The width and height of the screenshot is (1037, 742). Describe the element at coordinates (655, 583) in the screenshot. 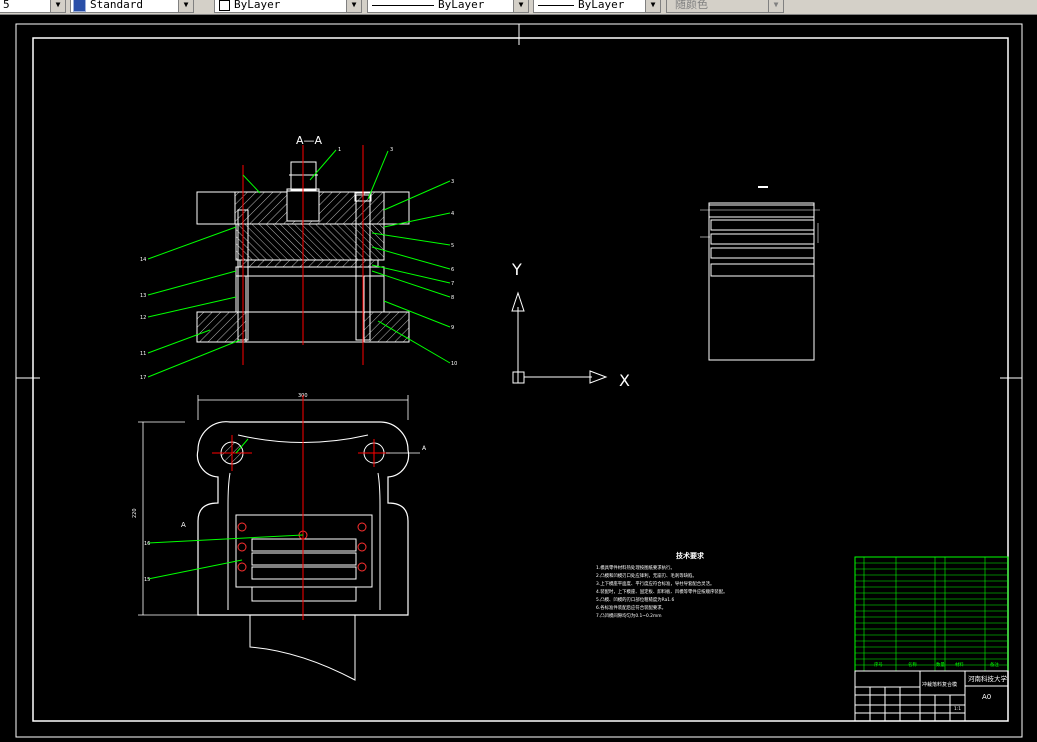

I see `svg-text: 3.上下模座平面度、平行度应符合标准，导柱导套配合灵活。` at that location.